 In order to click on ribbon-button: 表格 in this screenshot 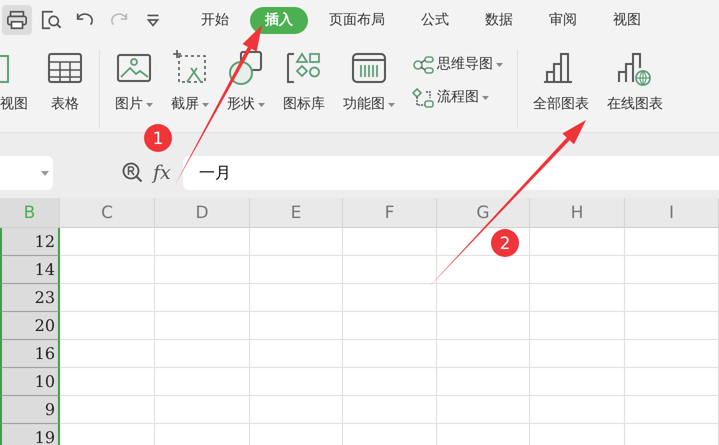, I will do `click(65, 82)`.